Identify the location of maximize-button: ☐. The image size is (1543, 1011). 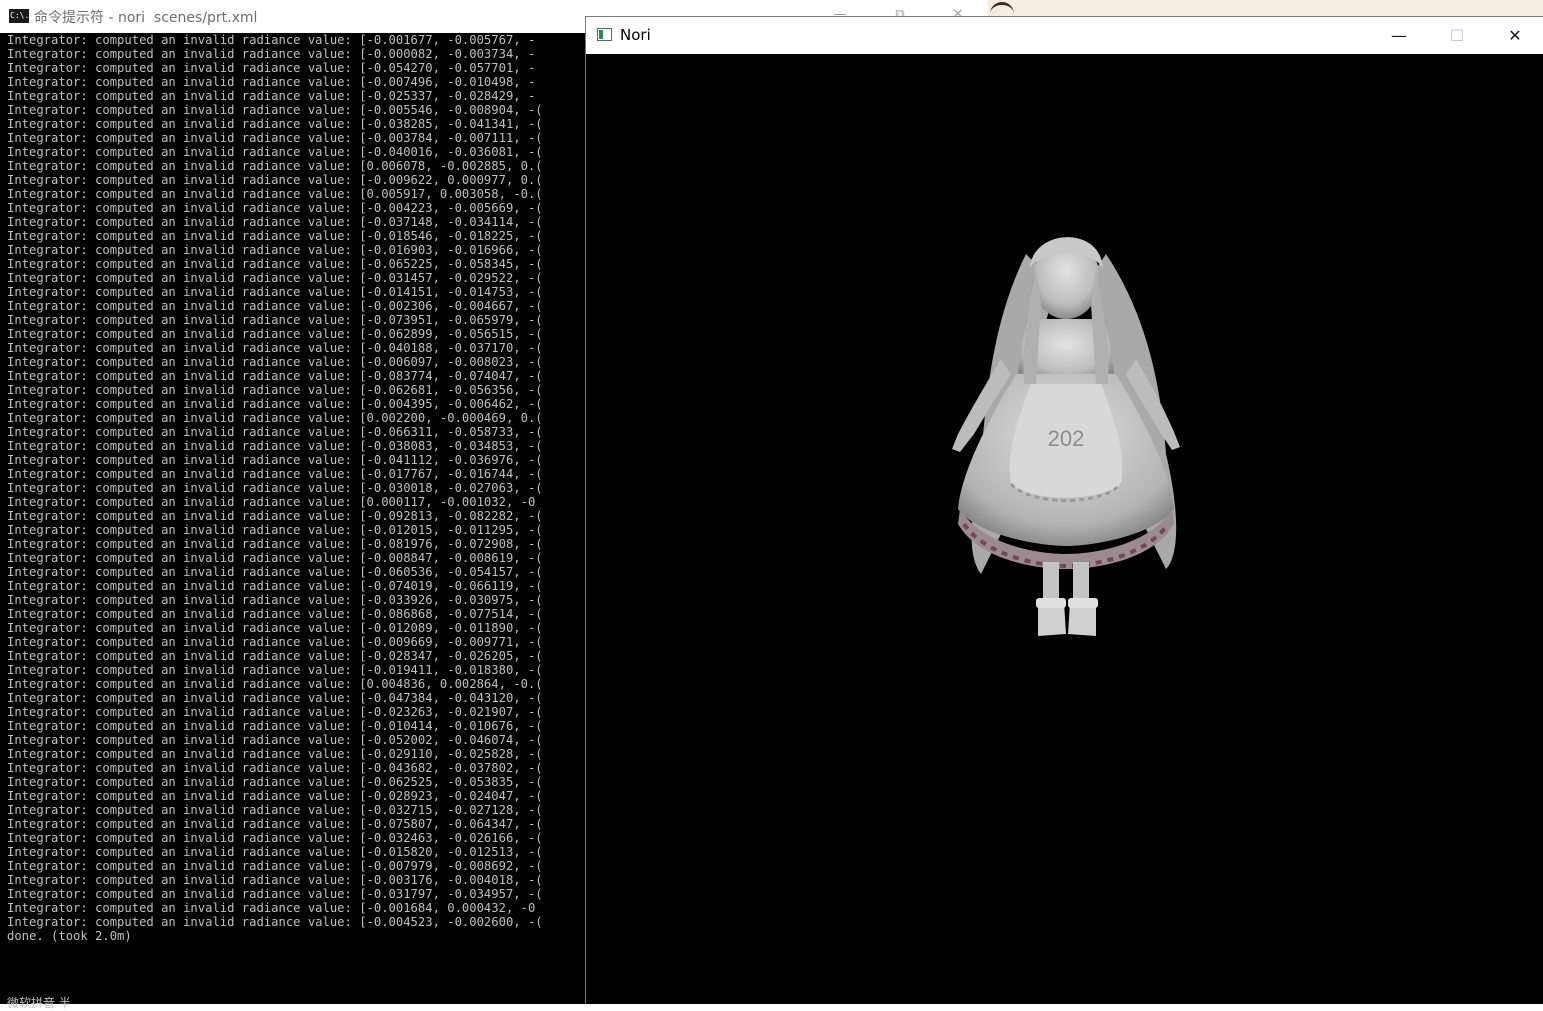
(1457, 35).